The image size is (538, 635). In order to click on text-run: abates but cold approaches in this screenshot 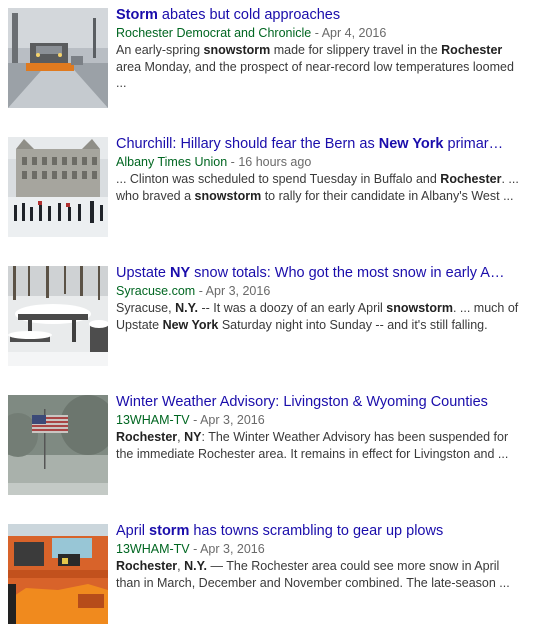, I will do `click(249, 15)`.